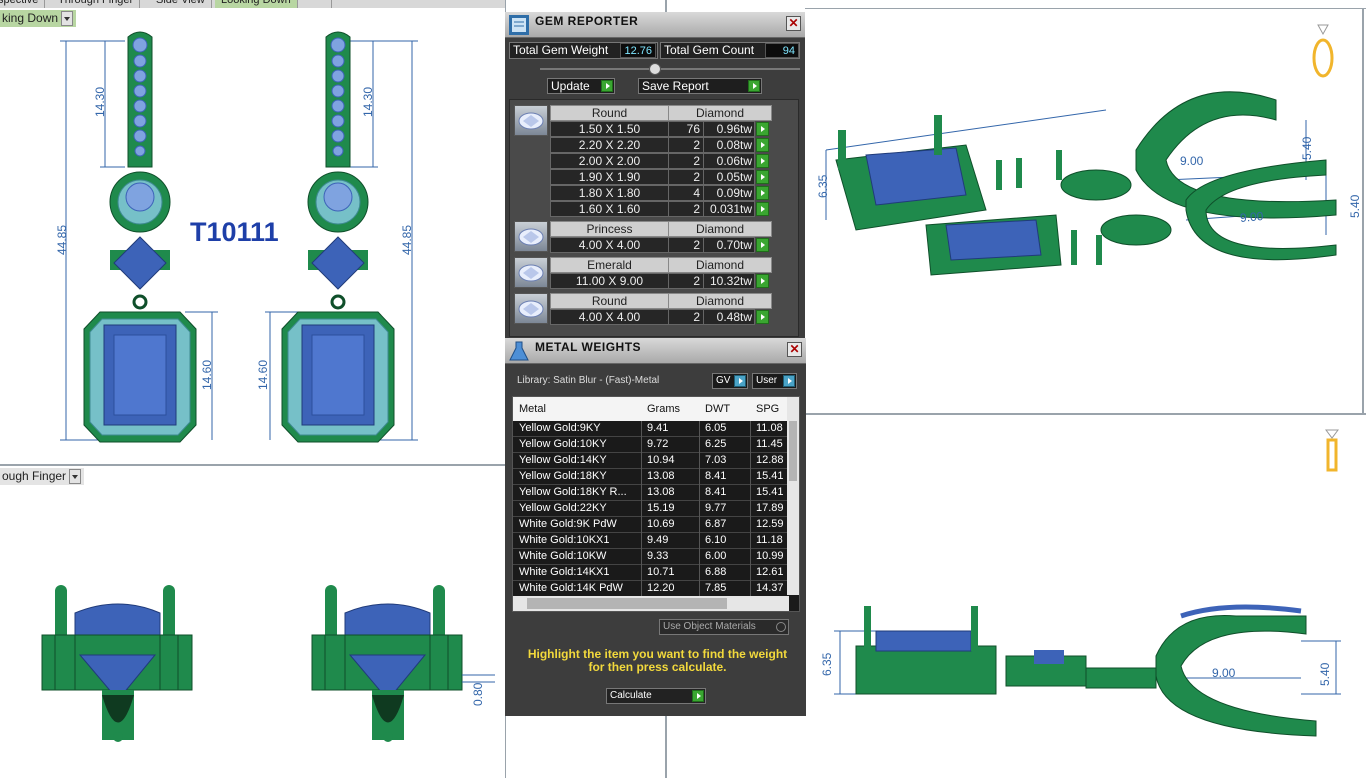 This screenshot has height=778, width=1366. I want to click on tab-looking-down: Looking Down, so click(256, 4).